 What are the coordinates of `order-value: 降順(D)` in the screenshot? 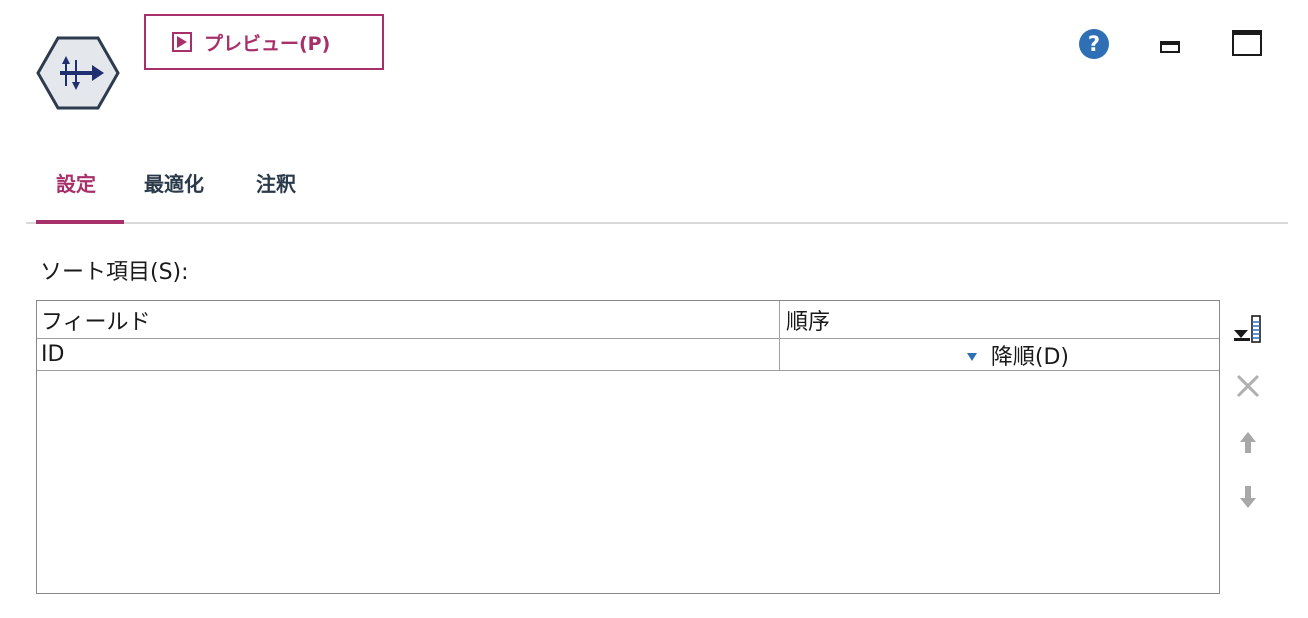 It's located at (1029, 357).